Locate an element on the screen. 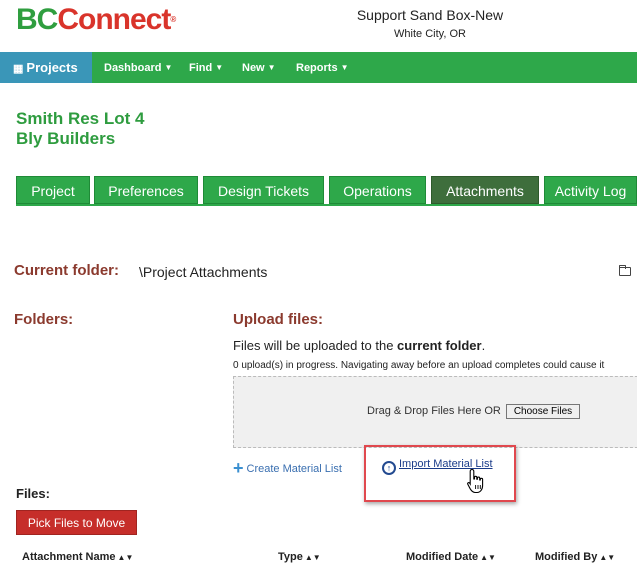  nav-projects: ▦ Projects is located at coordinates (46, 67).